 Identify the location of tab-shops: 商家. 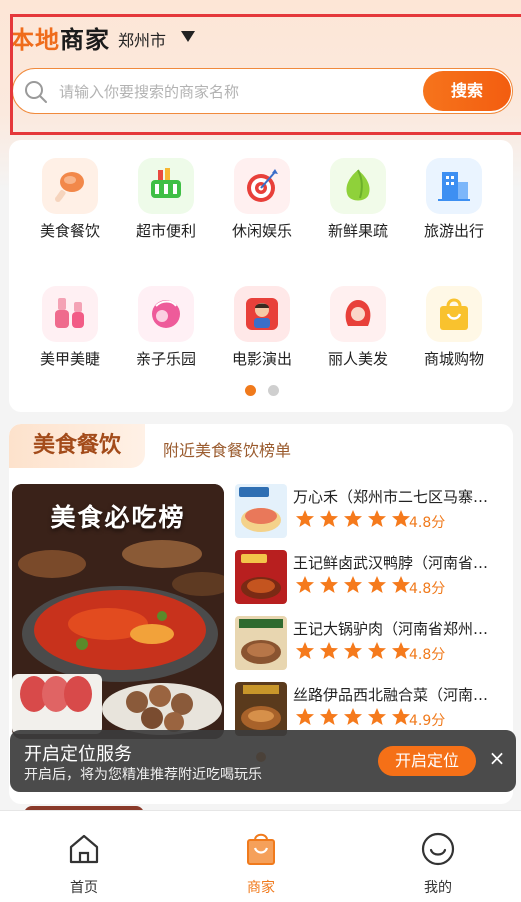
(261, 864).